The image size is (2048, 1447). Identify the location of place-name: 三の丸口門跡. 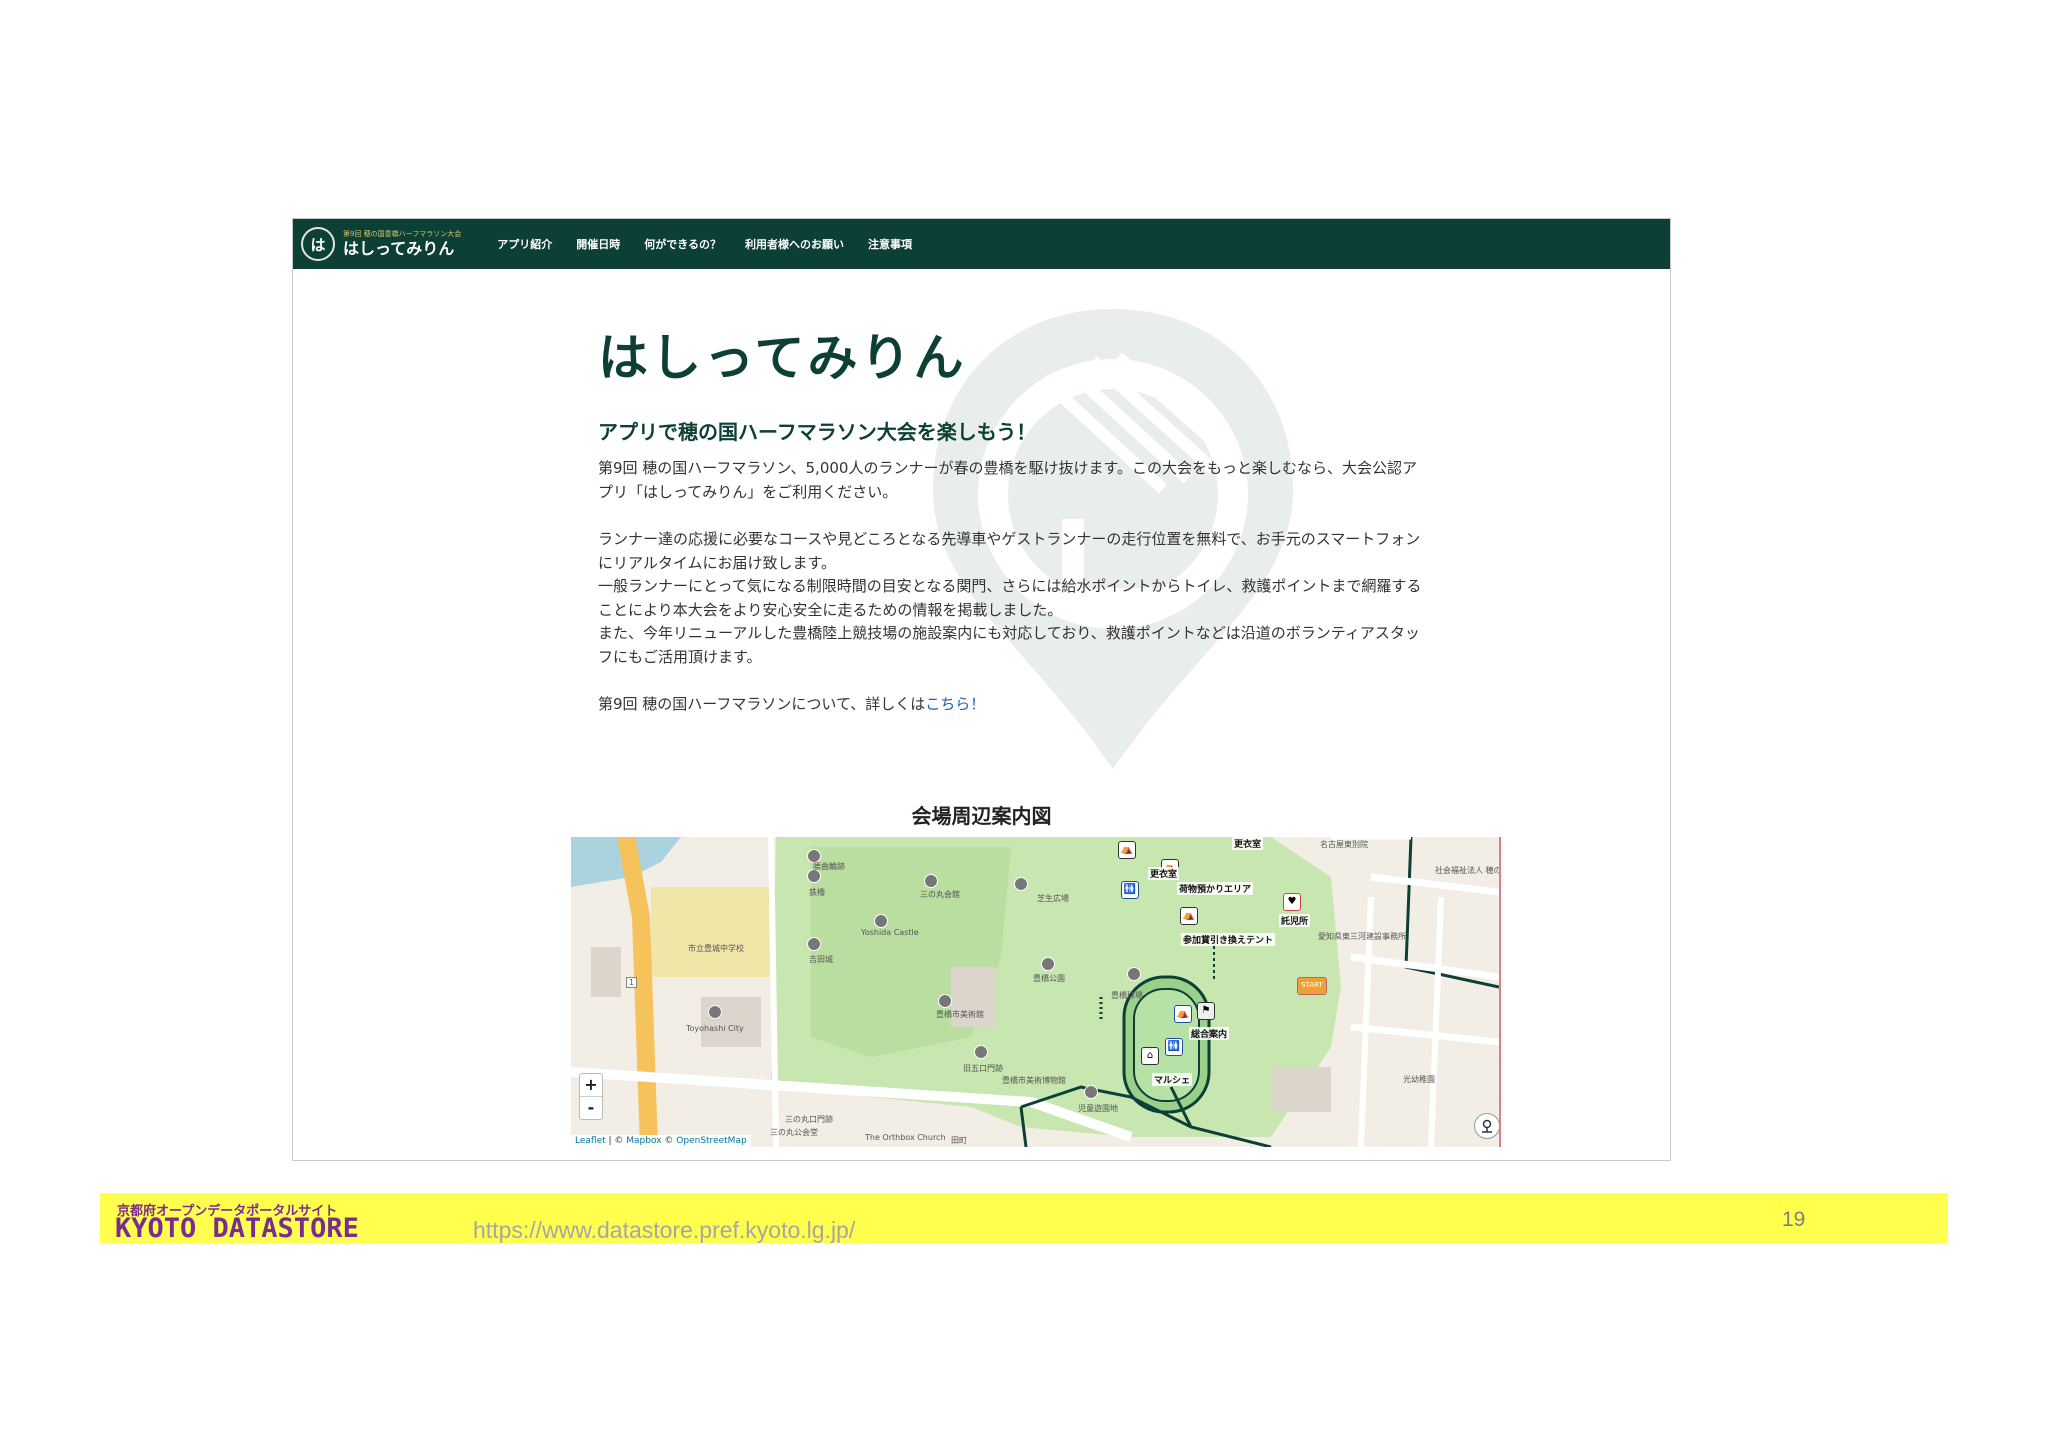
(809, 1119).